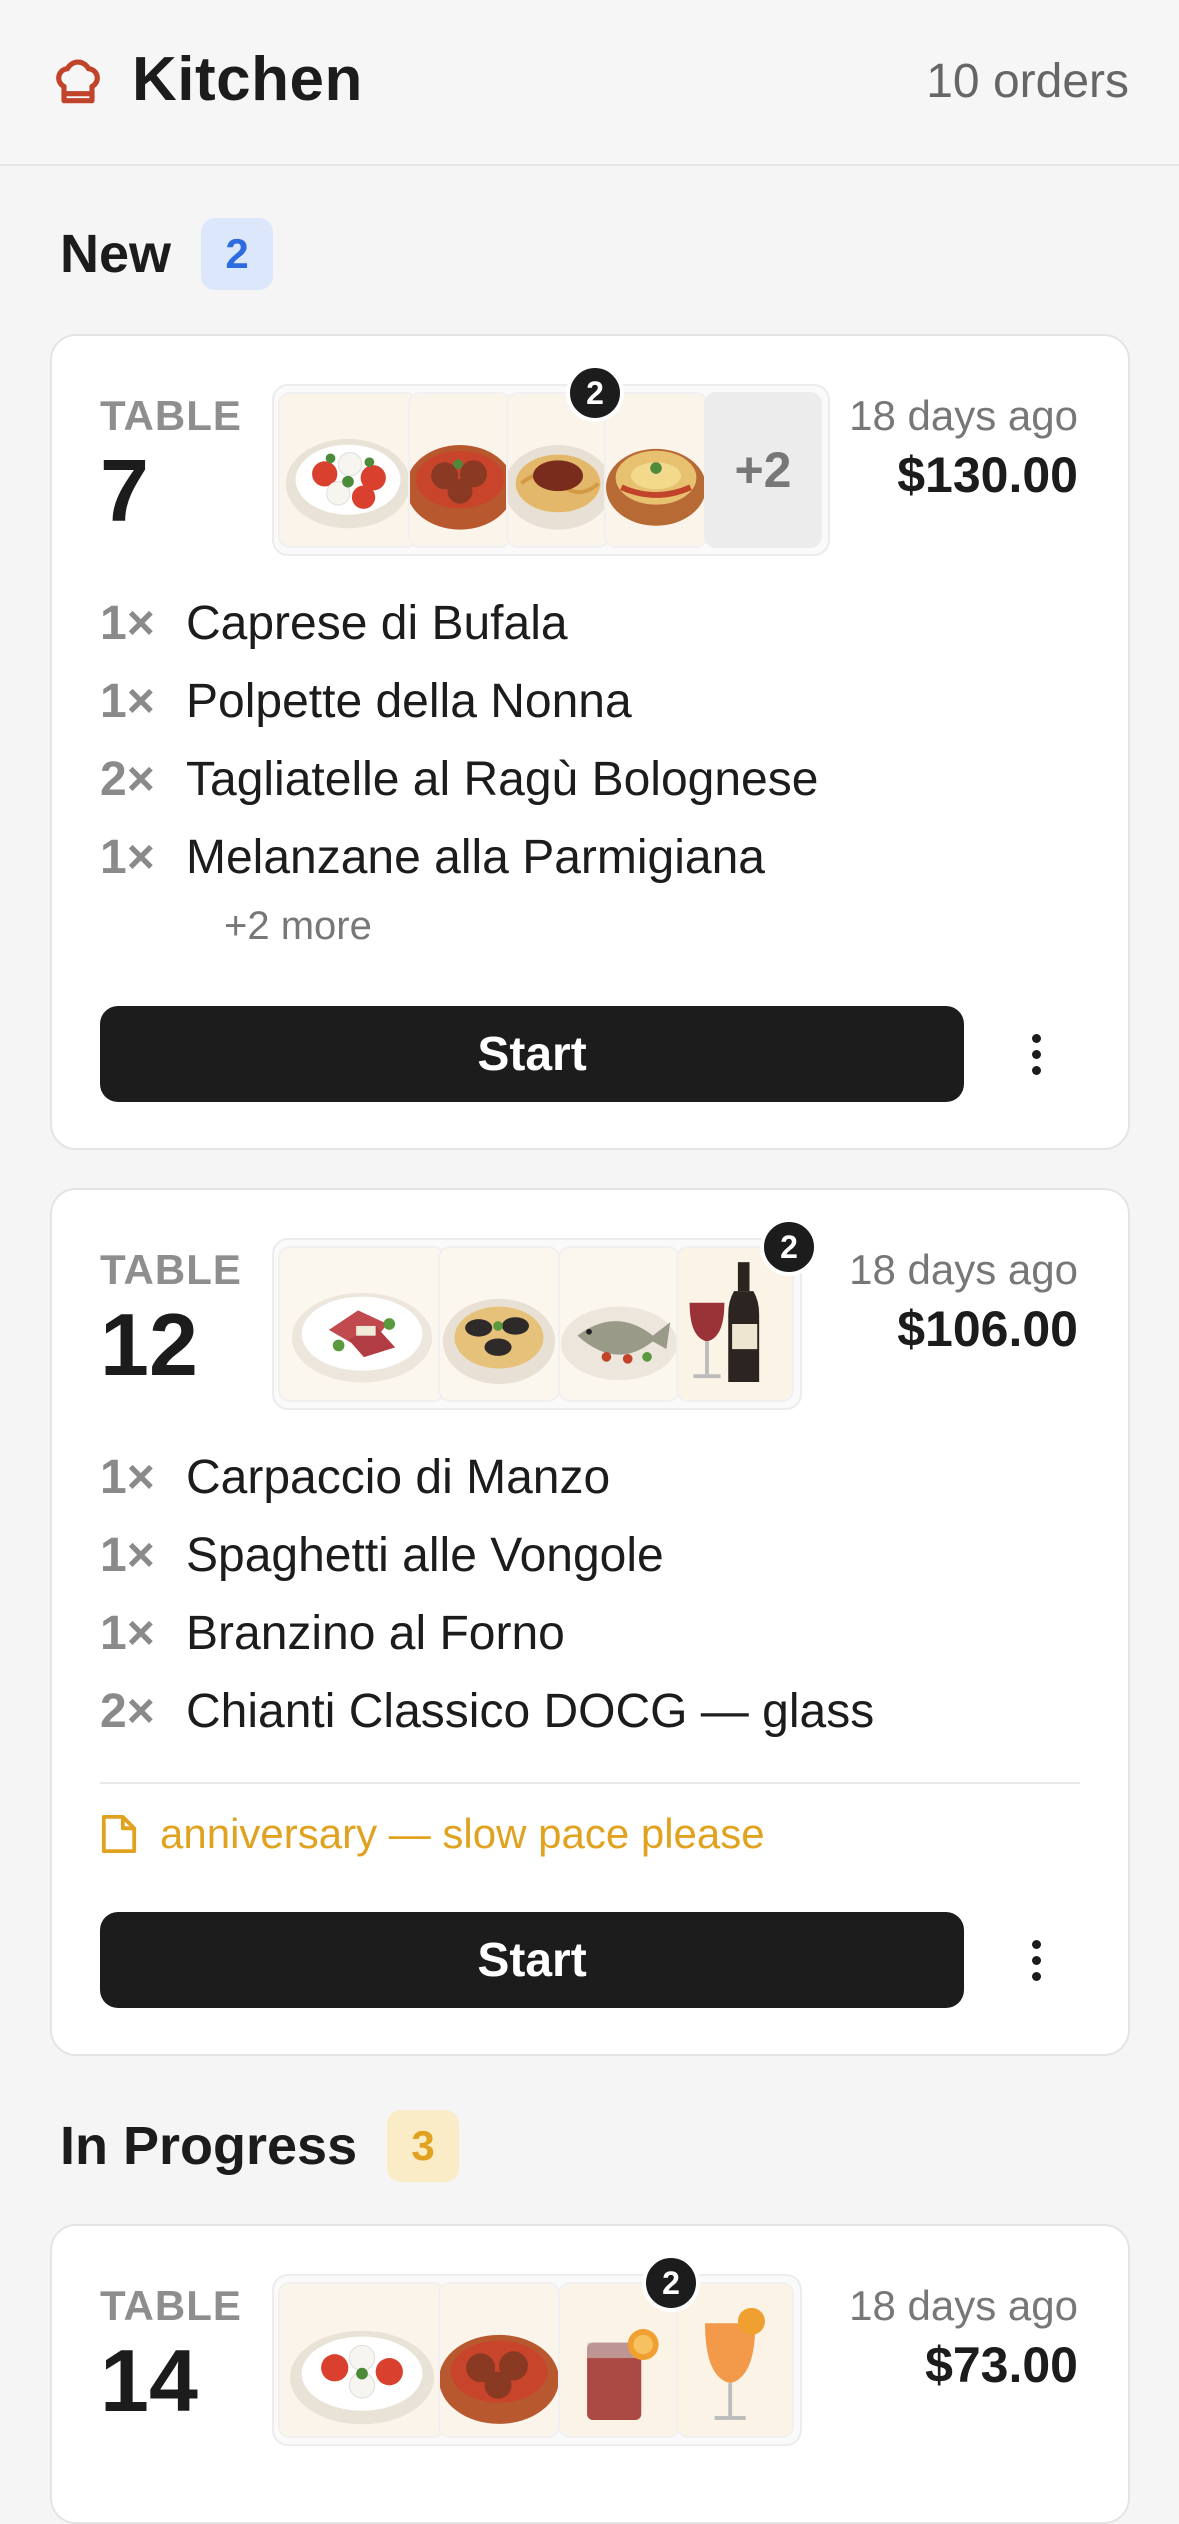  What do you see at coordinates (487, 1711) in the screenshot?
I see `list-item: 2× Chianti Classico DOCG — glass` at bounding box center [487, 1711].